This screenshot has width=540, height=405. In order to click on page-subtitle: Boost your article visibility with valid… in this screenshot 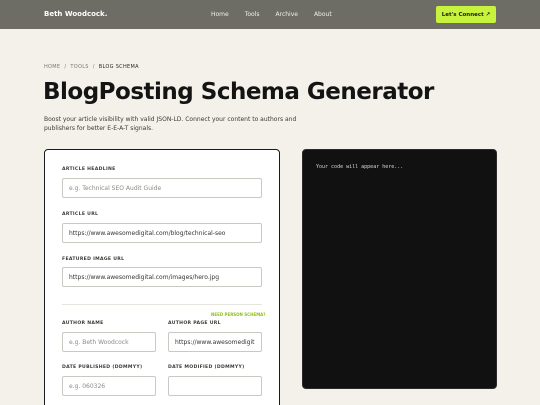, I will do `click(170, 124)`.